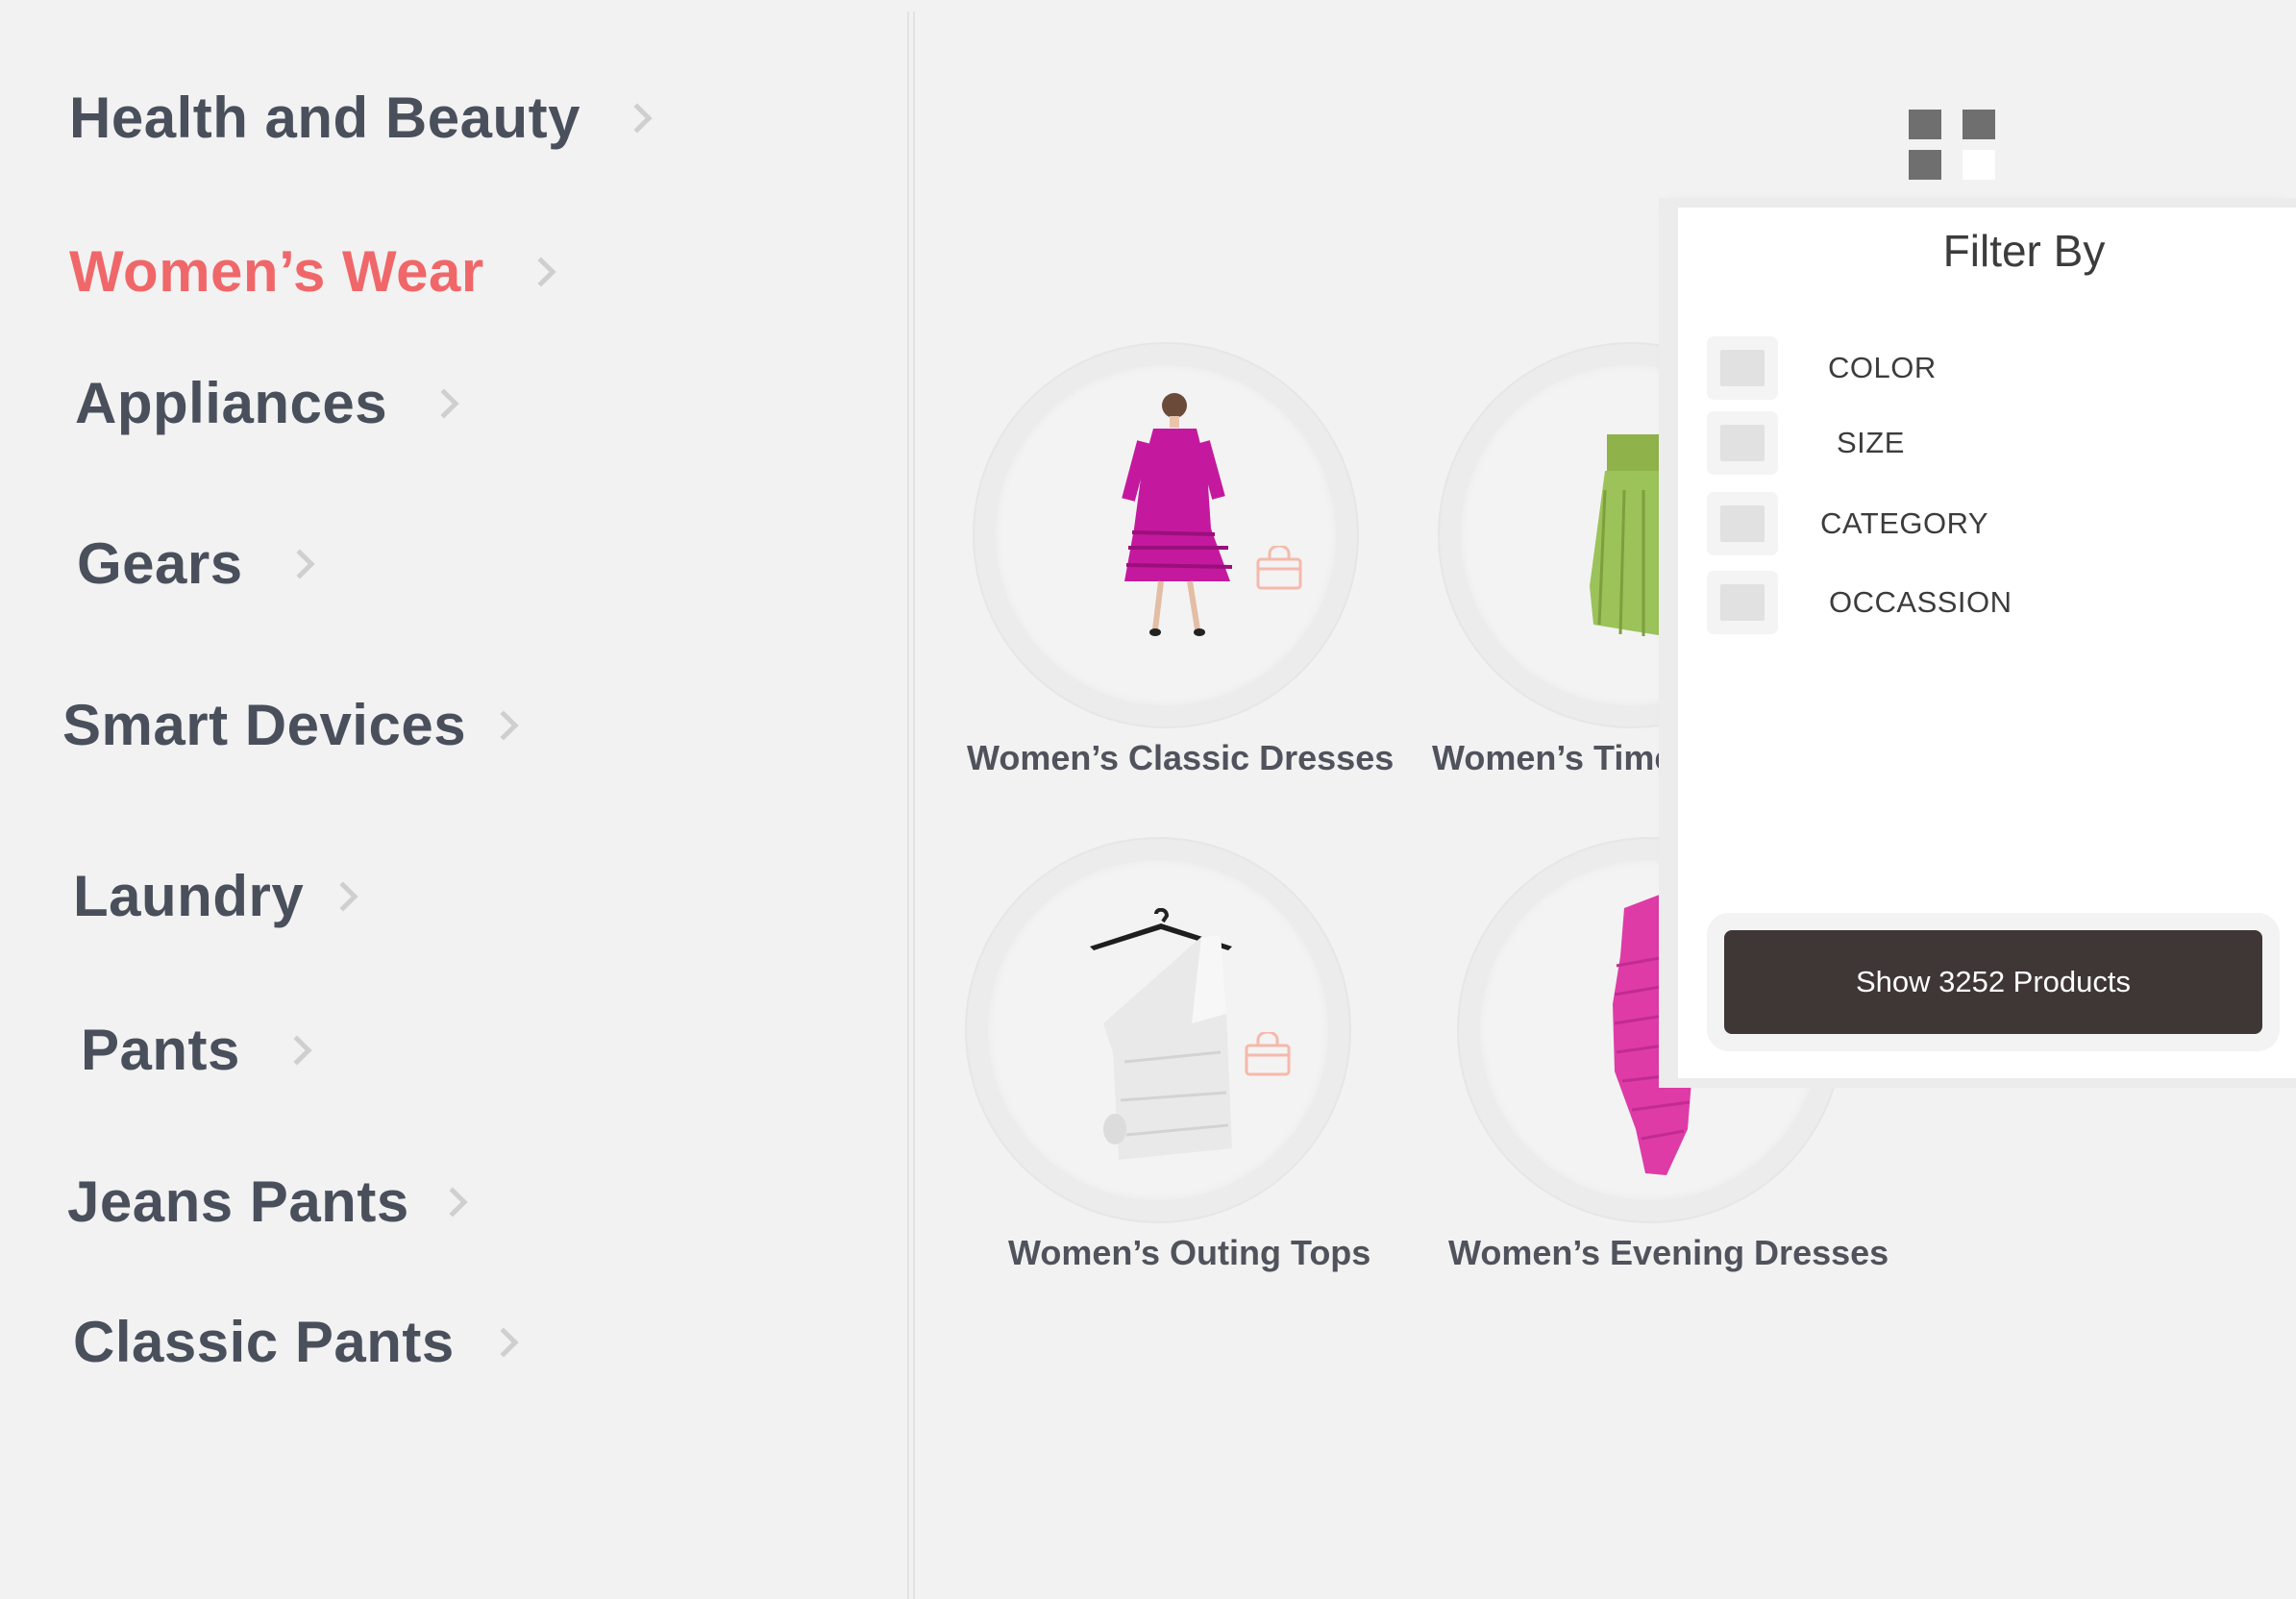  I want to click on product-title: Women’s Outing Tops, so click(1189, 1252).